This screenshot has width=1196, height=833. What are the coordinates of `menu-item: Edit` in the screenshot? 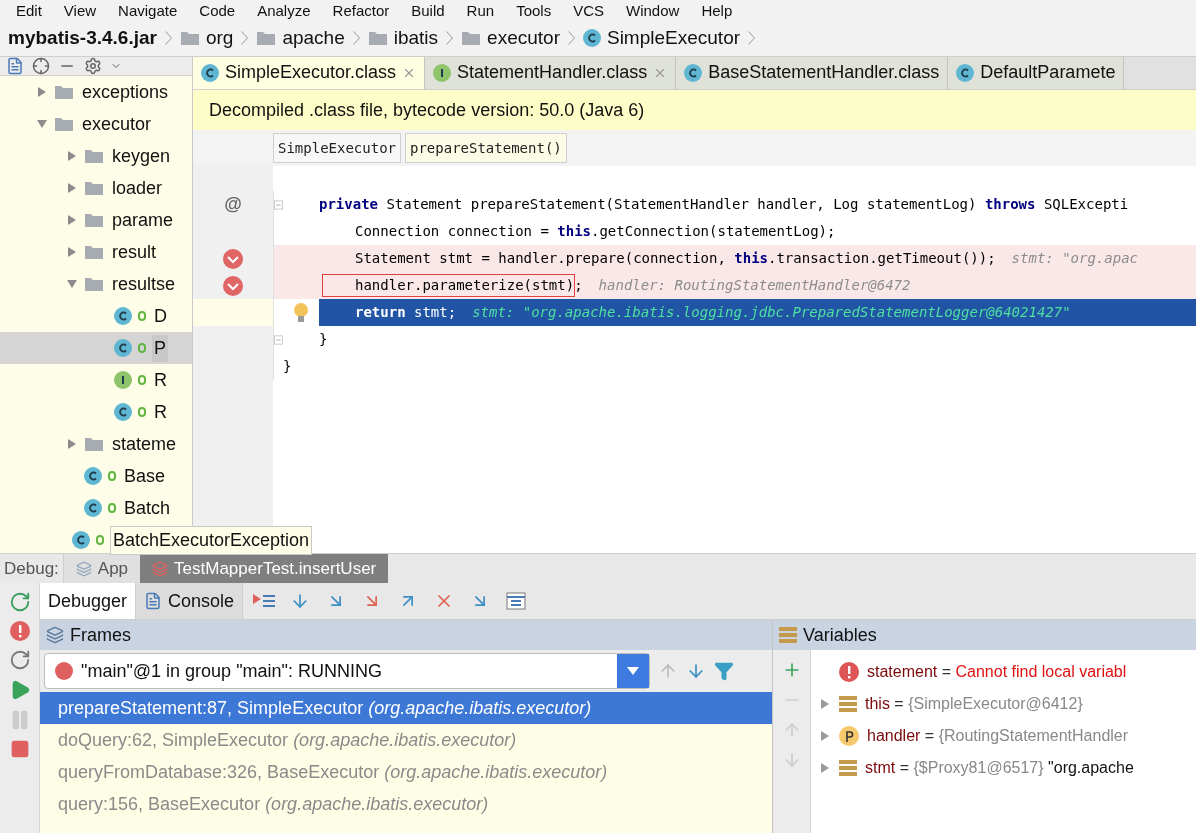 It's located at (29, 11).